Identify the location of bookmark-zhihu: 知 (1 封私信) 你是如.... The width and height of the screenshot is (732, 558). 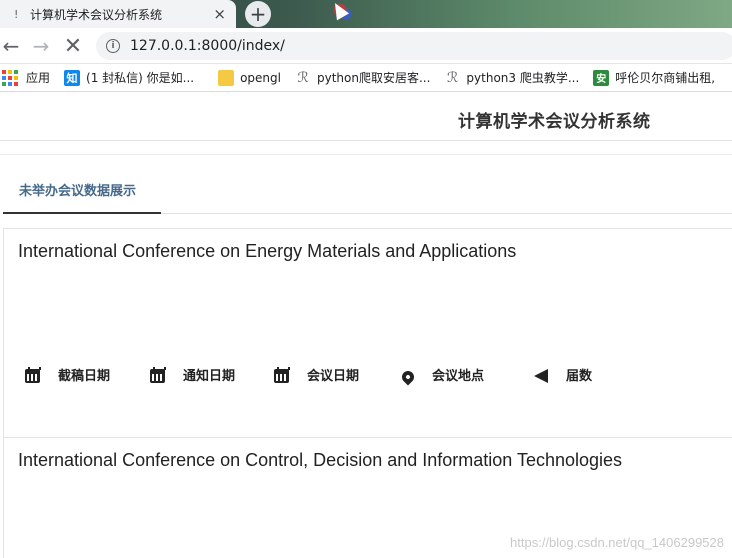
(129, 77).